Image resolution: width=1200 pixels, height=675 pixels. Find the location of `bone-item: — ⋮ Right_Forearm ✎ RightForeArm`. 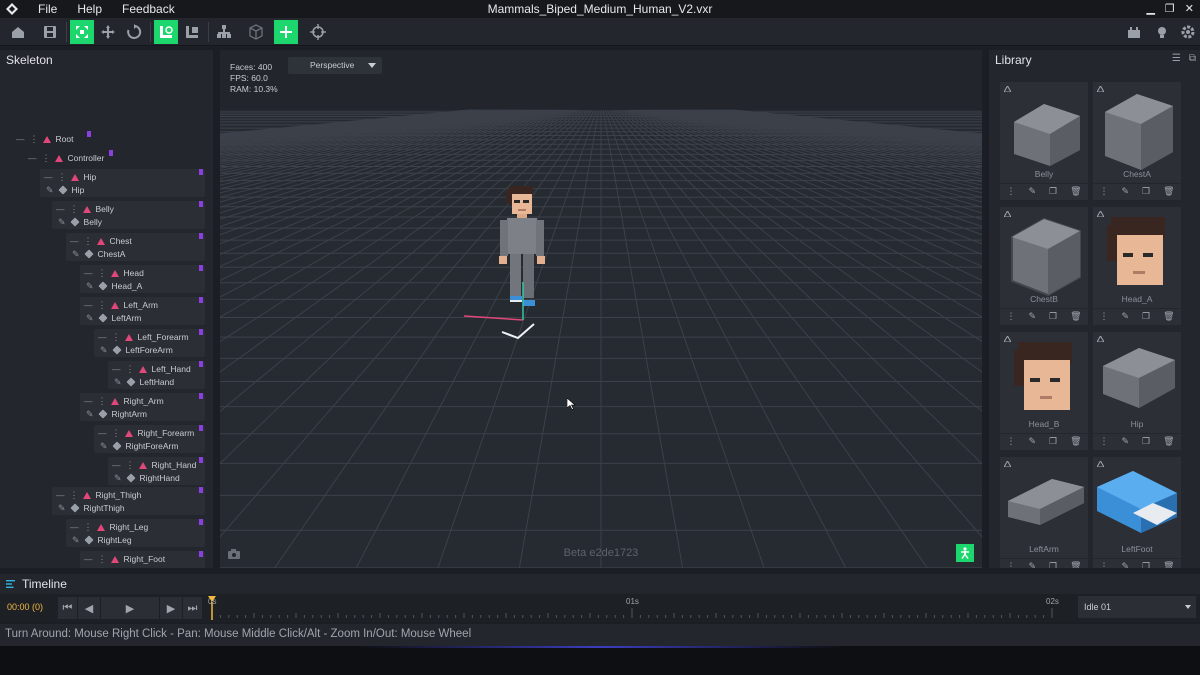

bone-item: — ⋮ Right_Forearm ✎ RightForeArm is located at coordinates (149, 440).